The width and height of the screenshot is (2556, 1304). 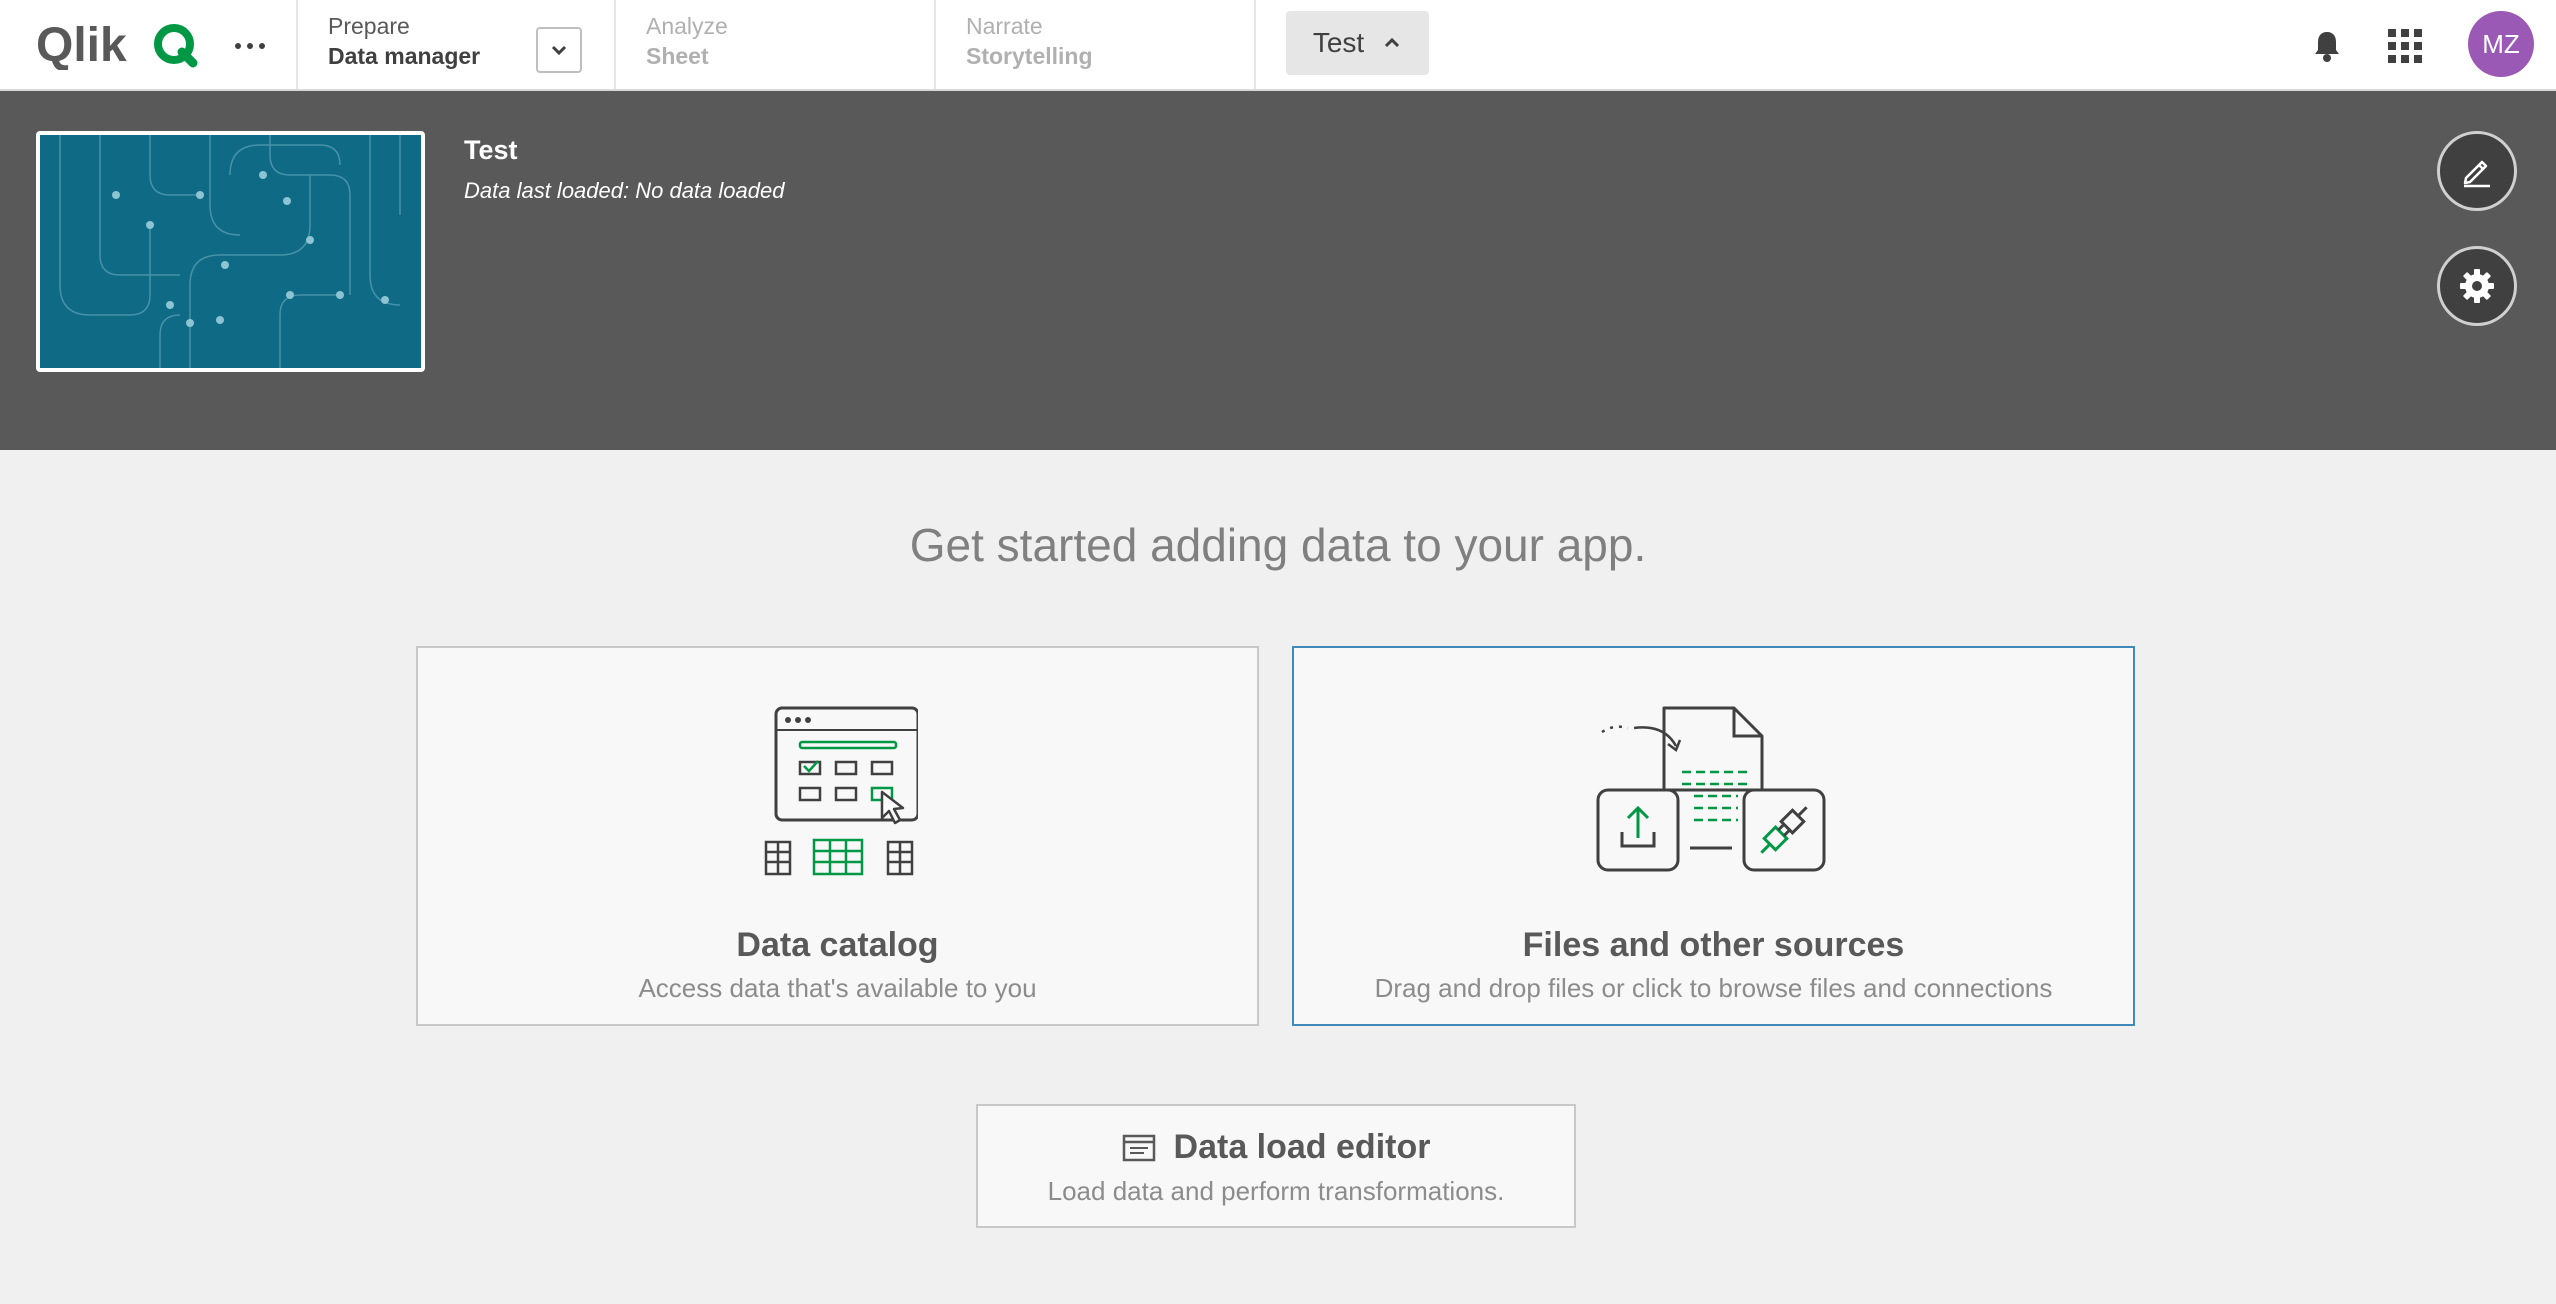 I want to click on files-and-sources-icon, so click(x=1710, y=789).